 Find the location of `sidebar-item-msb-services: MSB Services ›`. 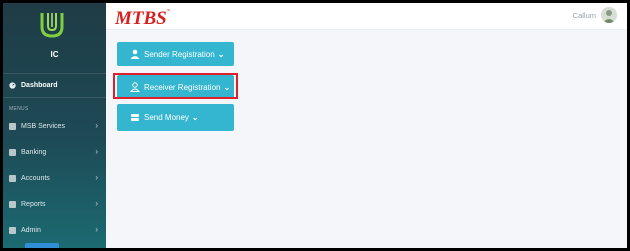

sidebar-item-msb-services: MSB Services › is located at coordinates (54, 126).